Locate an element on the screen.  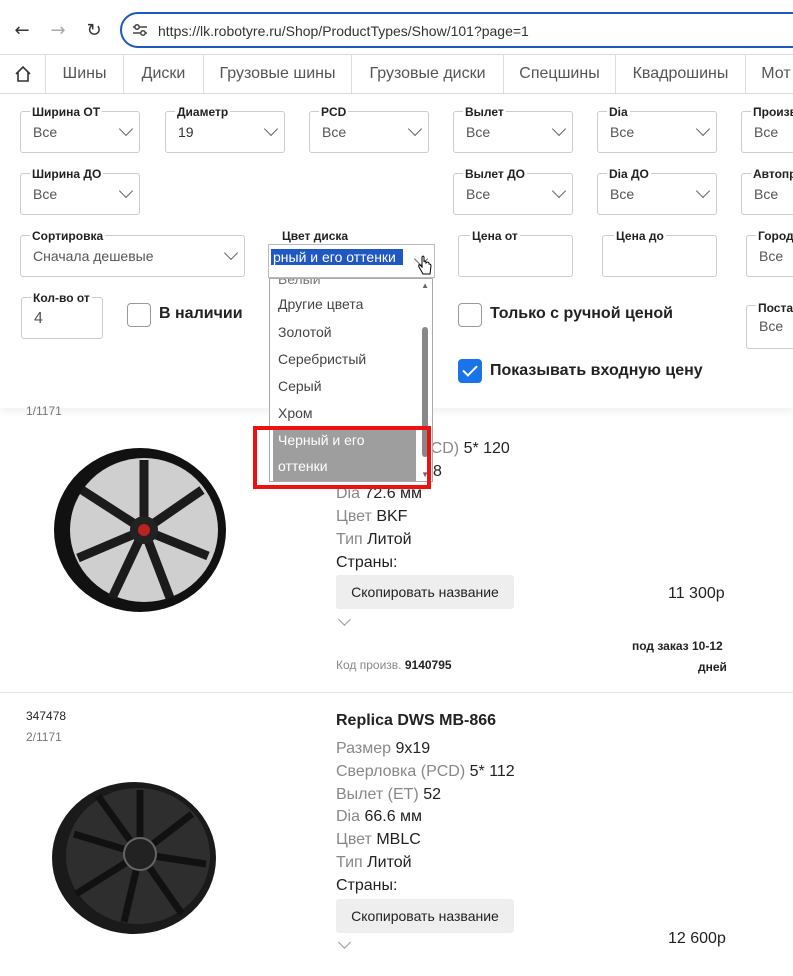
dropdown-item-silver: Серебристый is located at coordinates (322, 359).